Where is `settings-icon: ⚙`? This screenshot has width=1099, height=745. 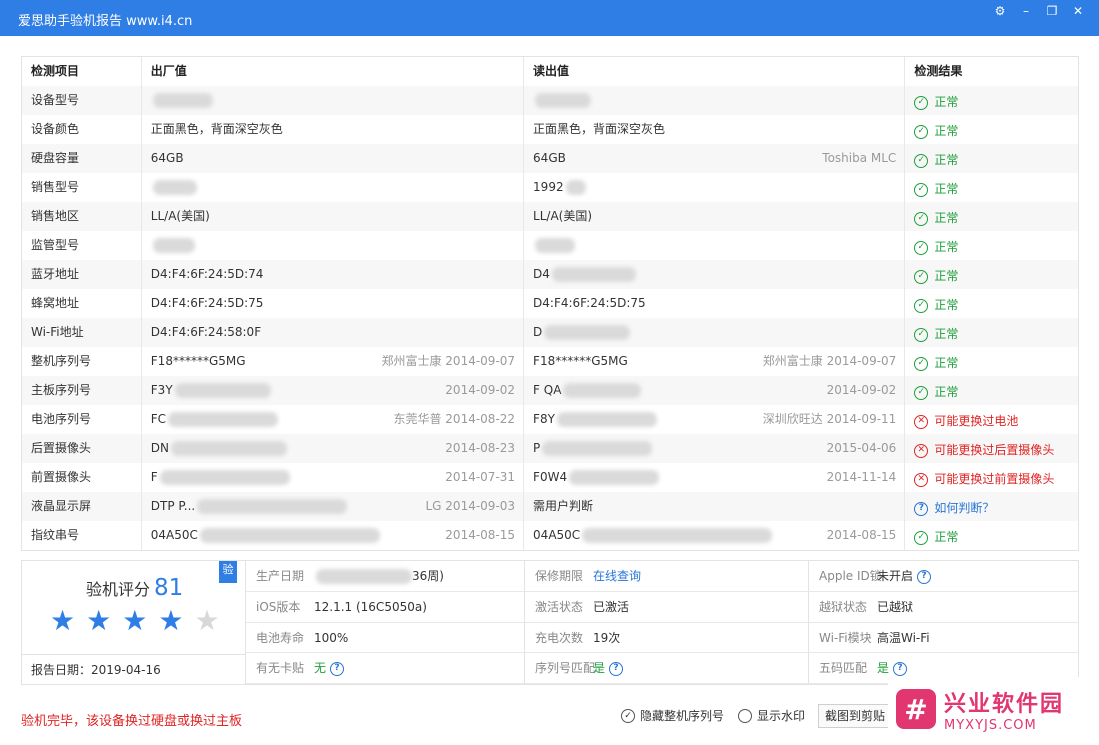
settings-icon: ⚙ is located at coordinates (1000, 11).